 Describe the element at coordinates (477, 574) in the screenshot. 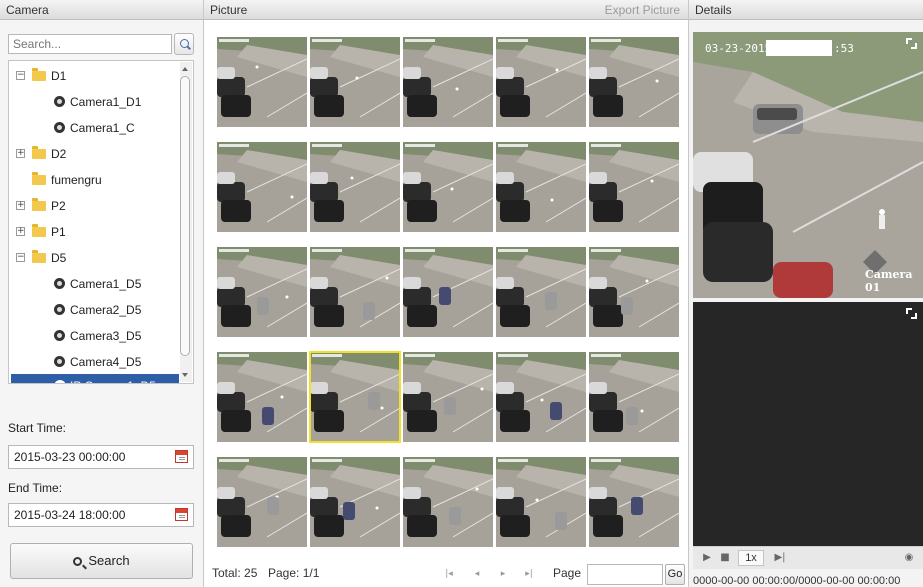

I see `prev-page-icon: ◂` at that location.